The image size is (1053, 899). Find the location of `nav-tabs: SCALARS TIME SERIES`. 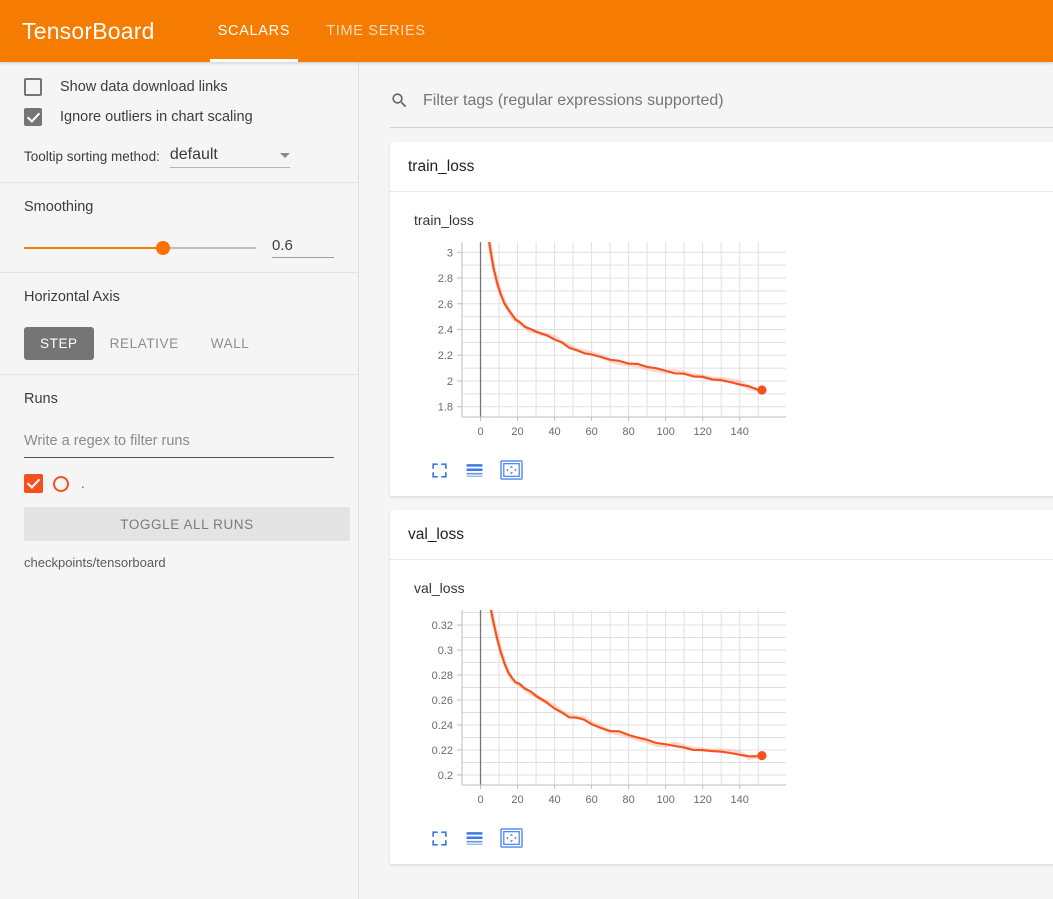

nav-tabs: SCALARS TIME SERIES is located at coordinates (322, 31).